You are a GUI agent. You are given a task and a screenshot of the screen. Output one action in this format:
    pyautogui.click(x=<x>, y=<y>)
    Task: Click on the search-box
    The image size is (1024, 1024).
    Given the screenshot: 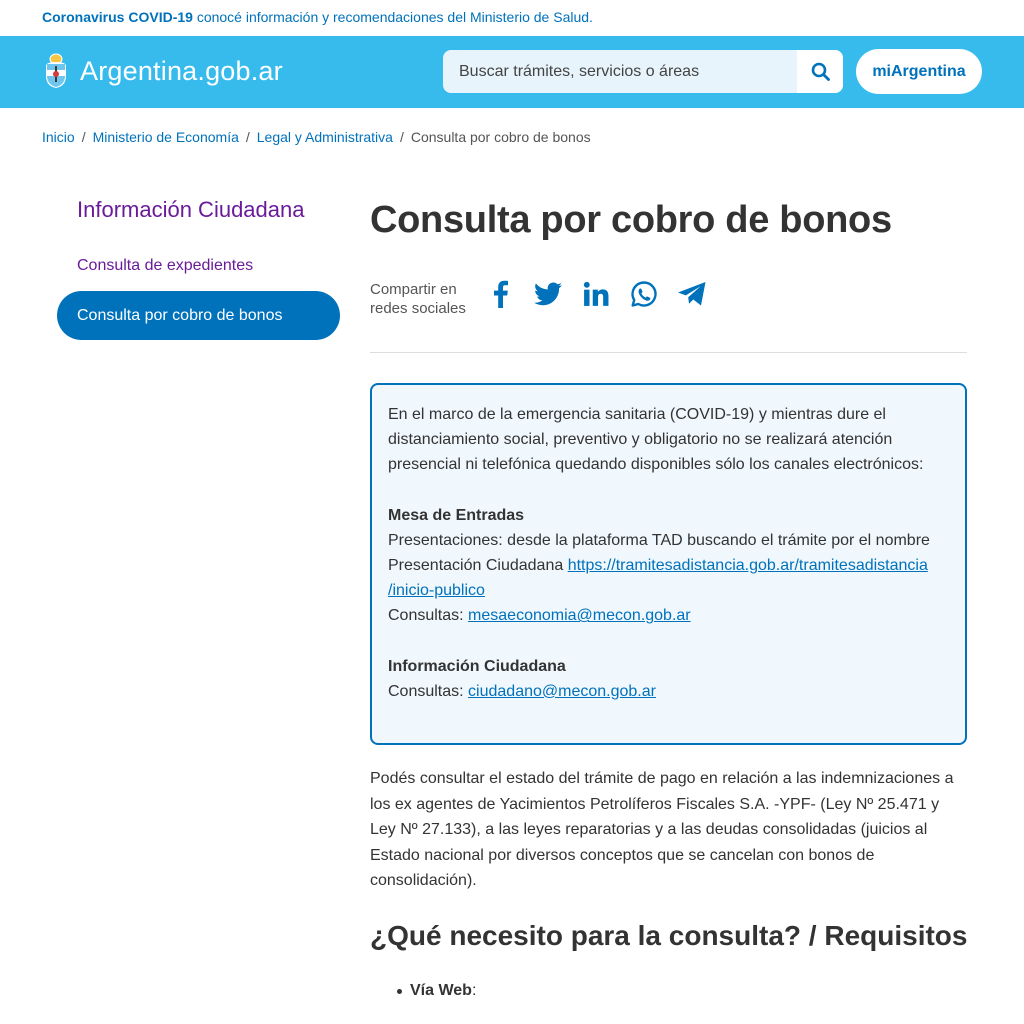 What is the action you would take?
    pyautogui.click(x=643, y=71)
    